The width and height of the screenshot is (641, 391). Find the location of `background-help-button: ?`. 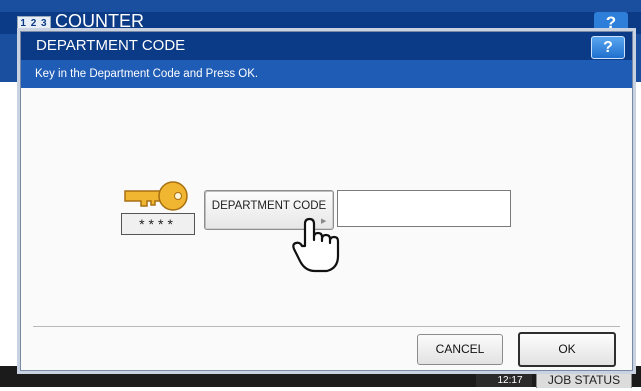

background-help-button: ? is located at coordinates (611, 22).